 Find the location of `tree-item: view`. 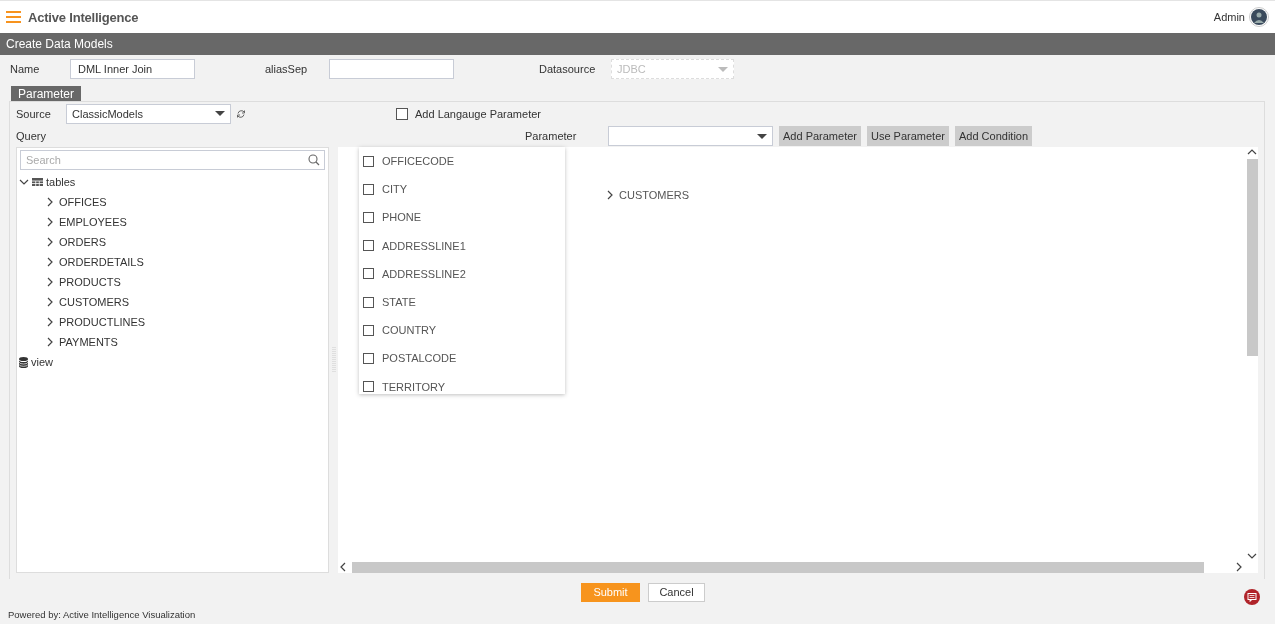

tree-item: view is located at coordinates (42, 362).